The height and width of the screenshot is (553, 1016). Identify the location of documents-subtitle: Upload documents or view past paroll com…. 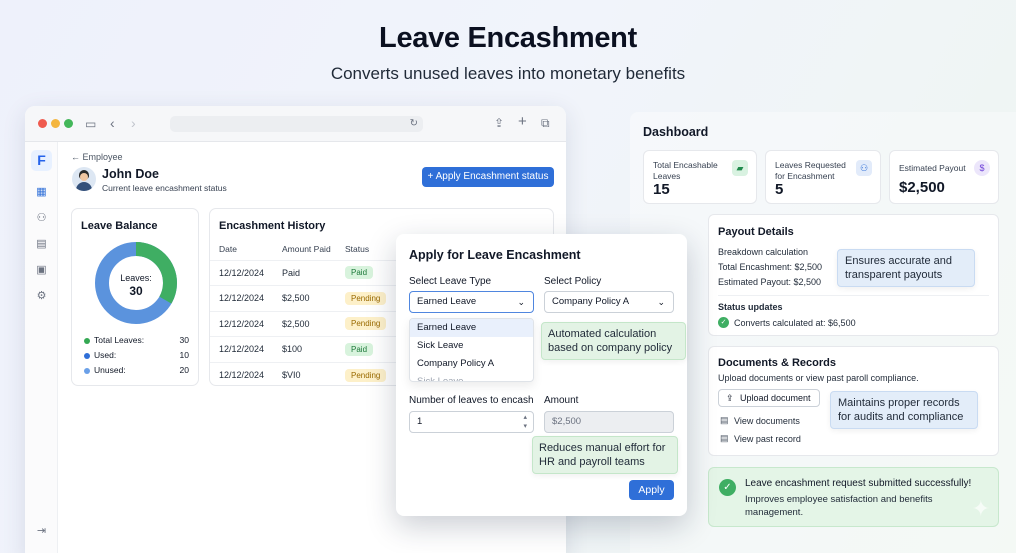
(818, 378).